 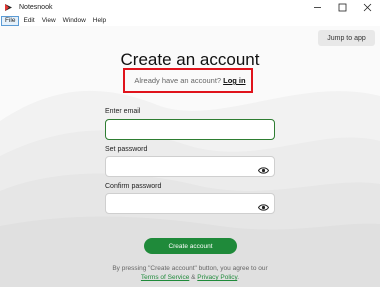 I want to click on menu-view: View, so click(x=49, y=21).